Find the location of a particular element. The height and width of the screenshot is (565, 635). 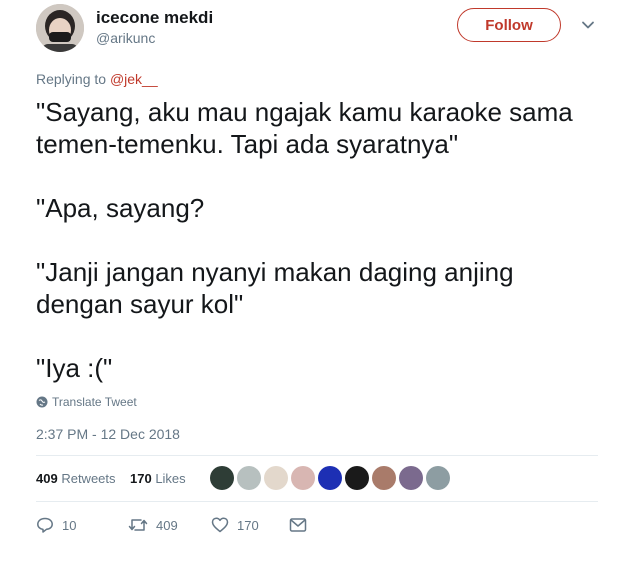

message-action is located at coordinates (298, 525).